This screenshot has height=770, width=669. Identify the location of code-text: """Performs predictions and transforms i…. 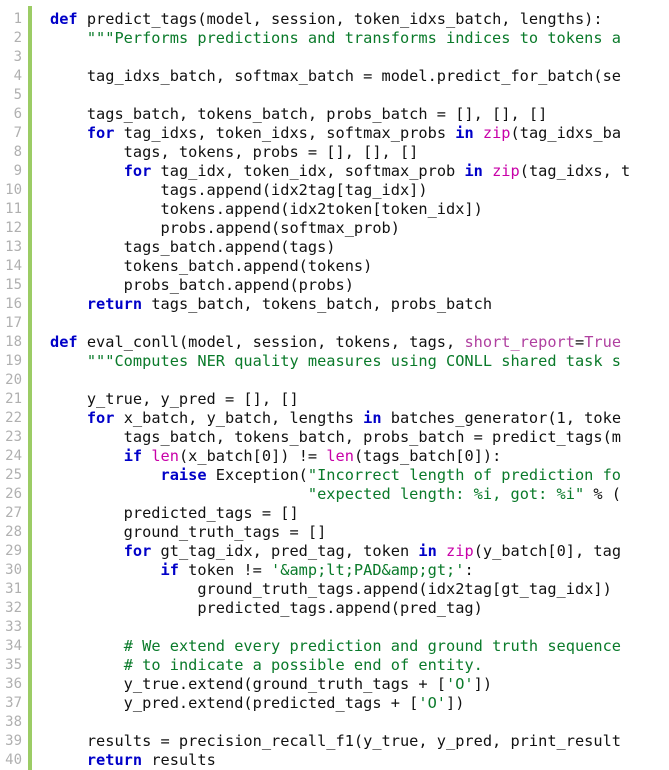
(335, 38).